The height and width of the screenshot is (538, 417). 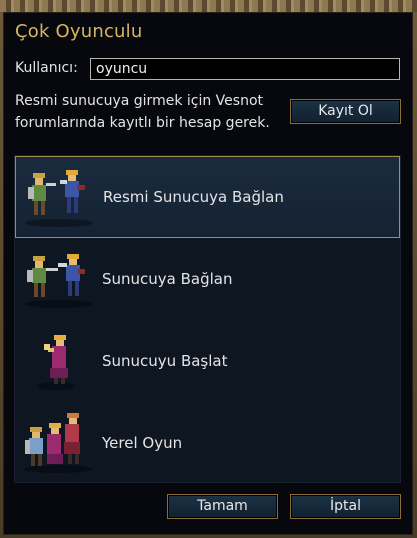 I want to click on list-item-connect-server: Sunucuya Bağlan, so click(x=207, y=279).